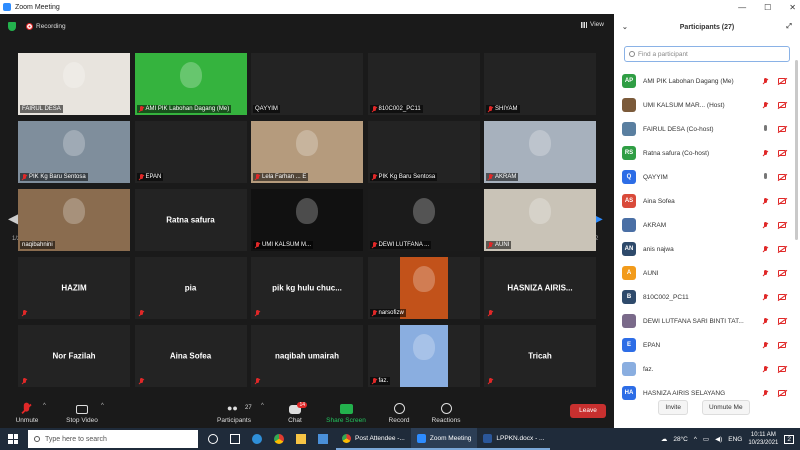 The width and height of the screenshot is (800, 450). What do you see at coordinates (695, 439) in the screenshot?
I see `tray-chevron-icon: ^` at bounding box center [695, 439].